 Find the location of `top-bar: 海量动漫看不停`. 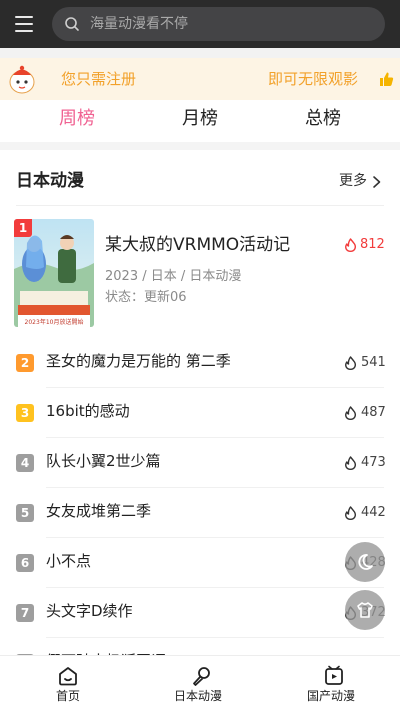

top-bar: 海量动漫看不停 is located at coordinates (200, 24).